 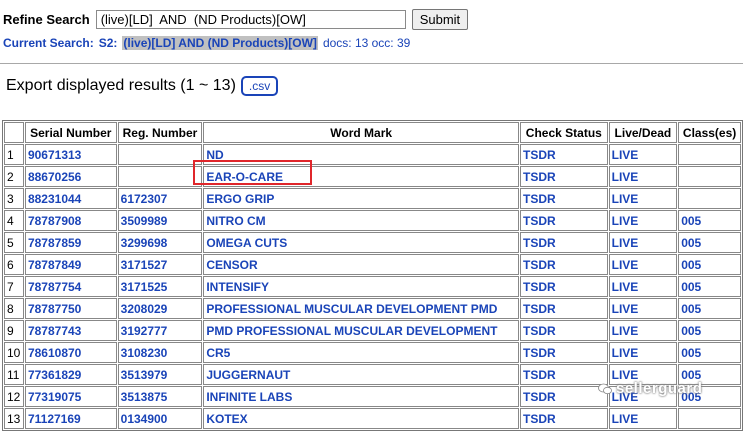 What do you see at coordinates (70, 374) in the screenshot?
I see `serial-number-link: 77361829` at bounding box center [70, 374].